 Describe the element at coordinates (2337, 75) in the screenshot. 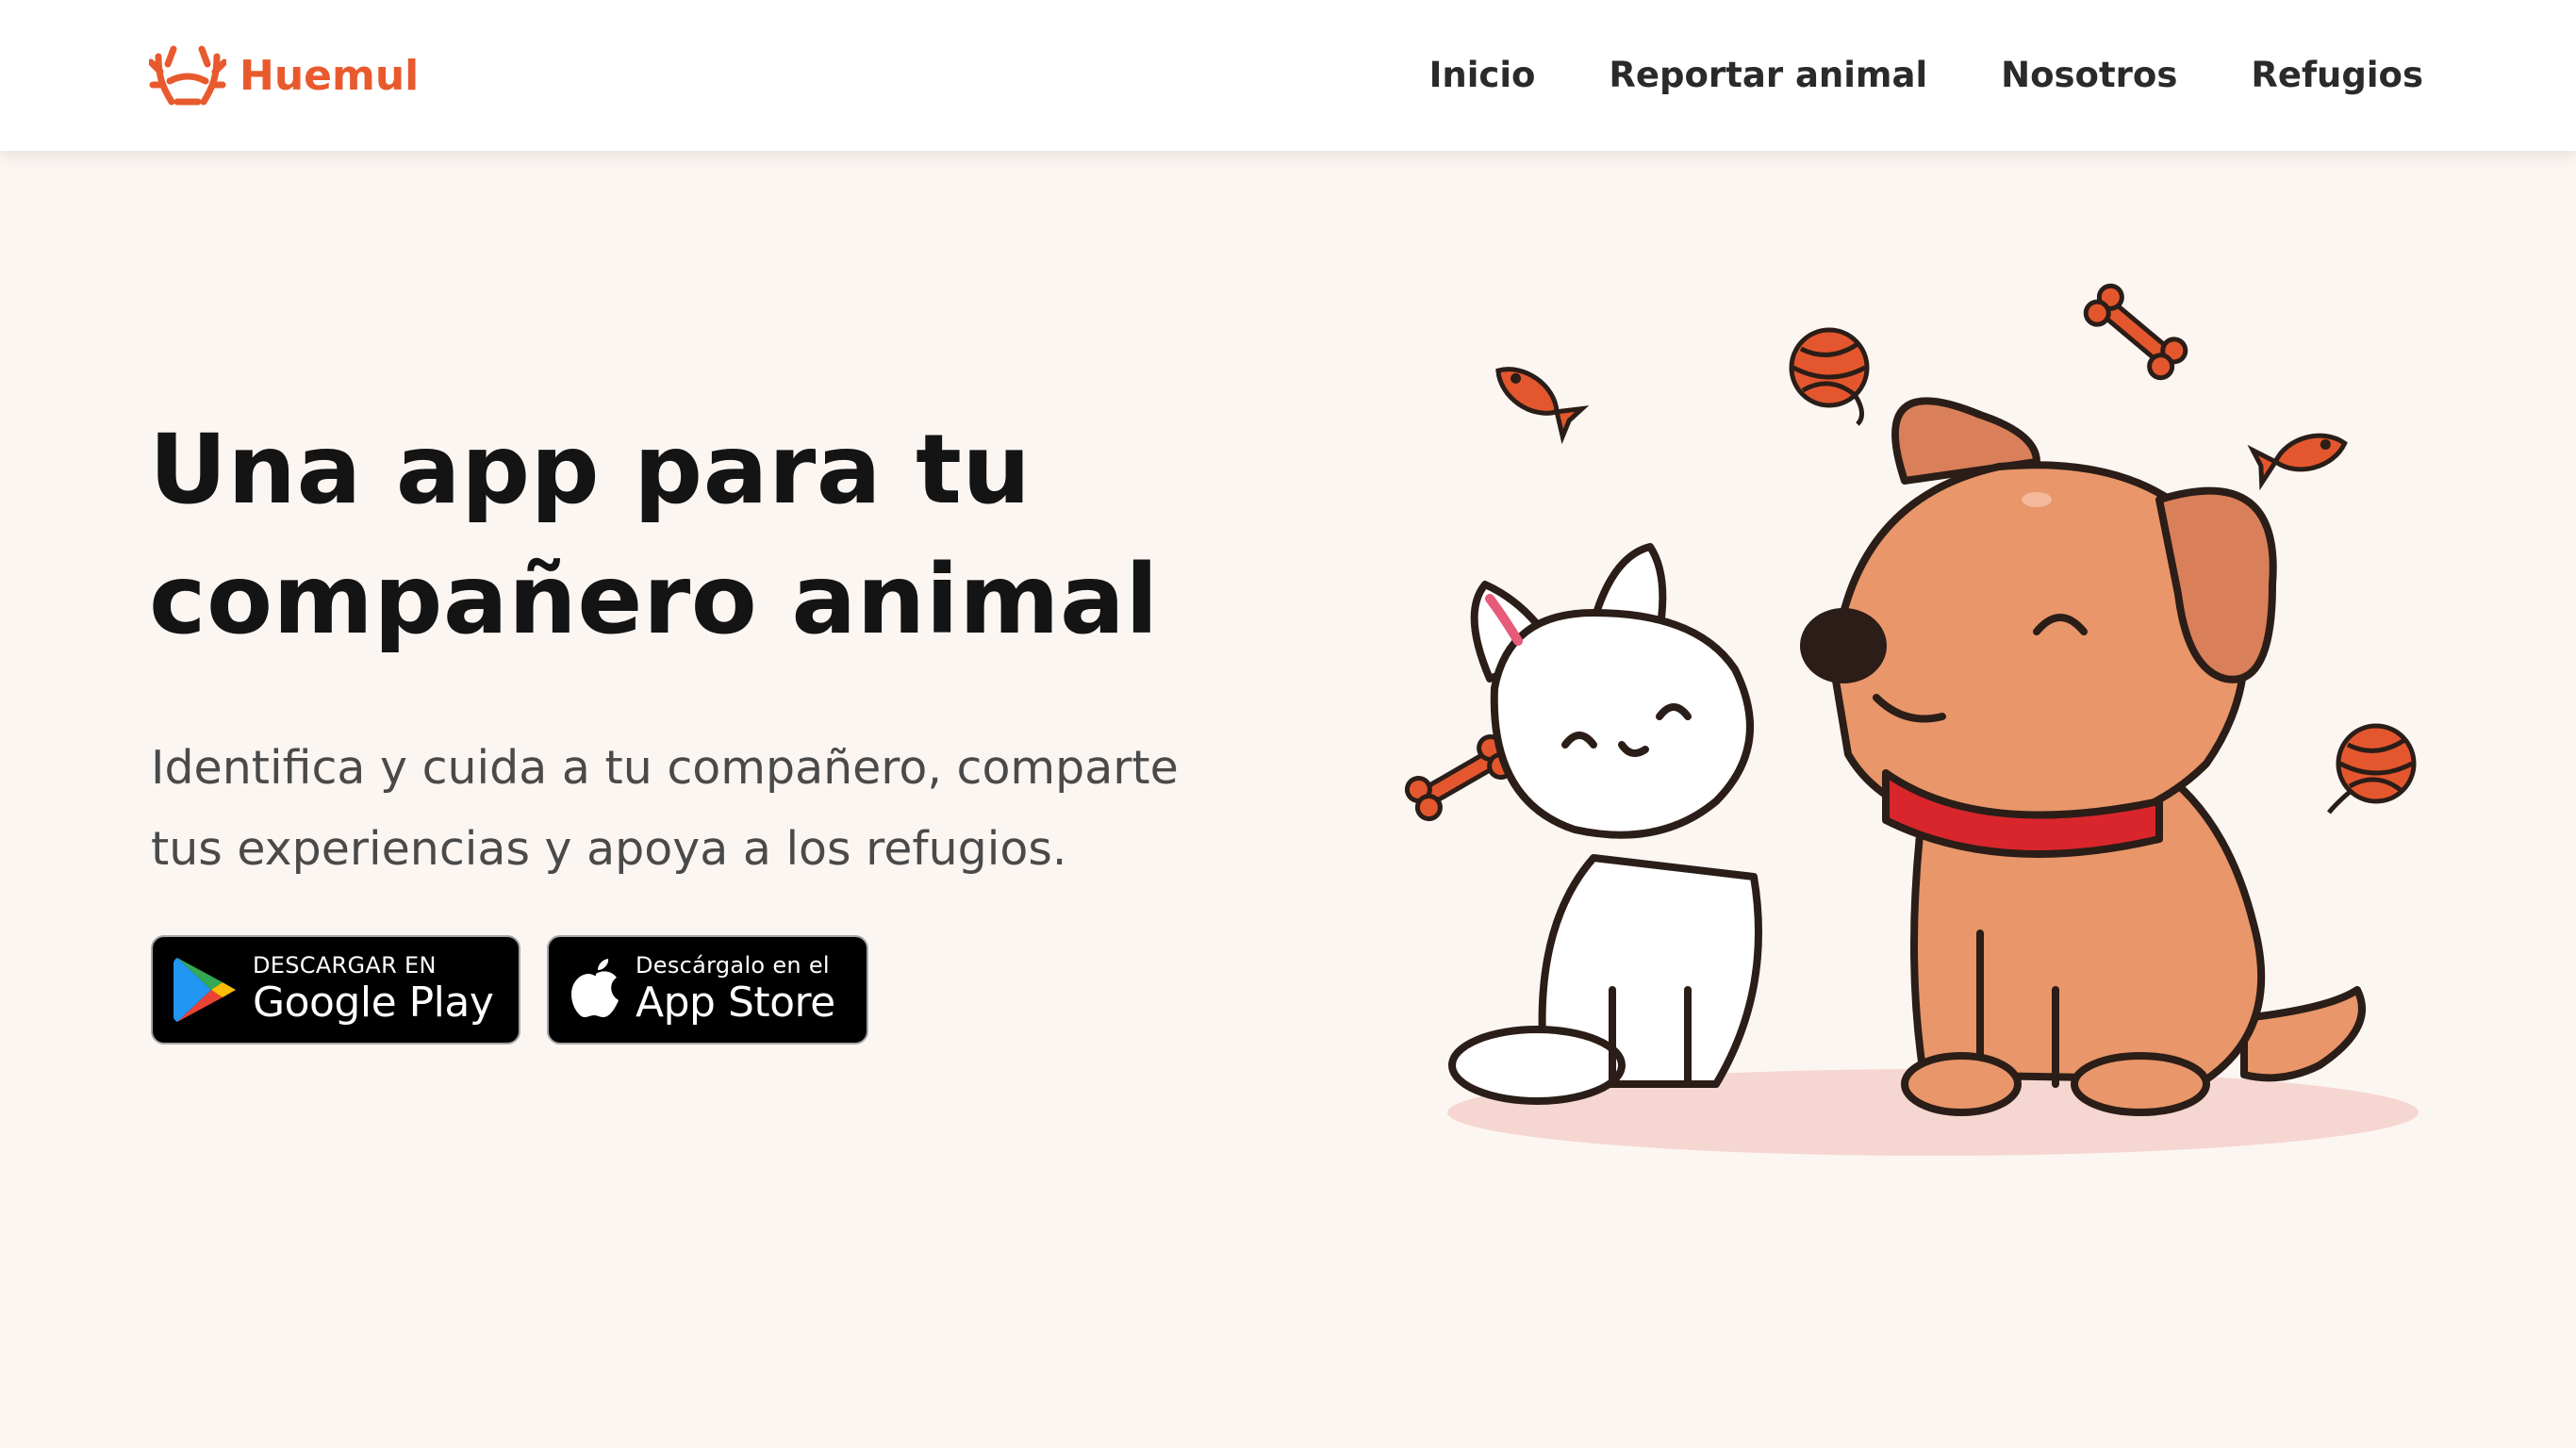

I see `nav-refugios: Refugios` at that location.